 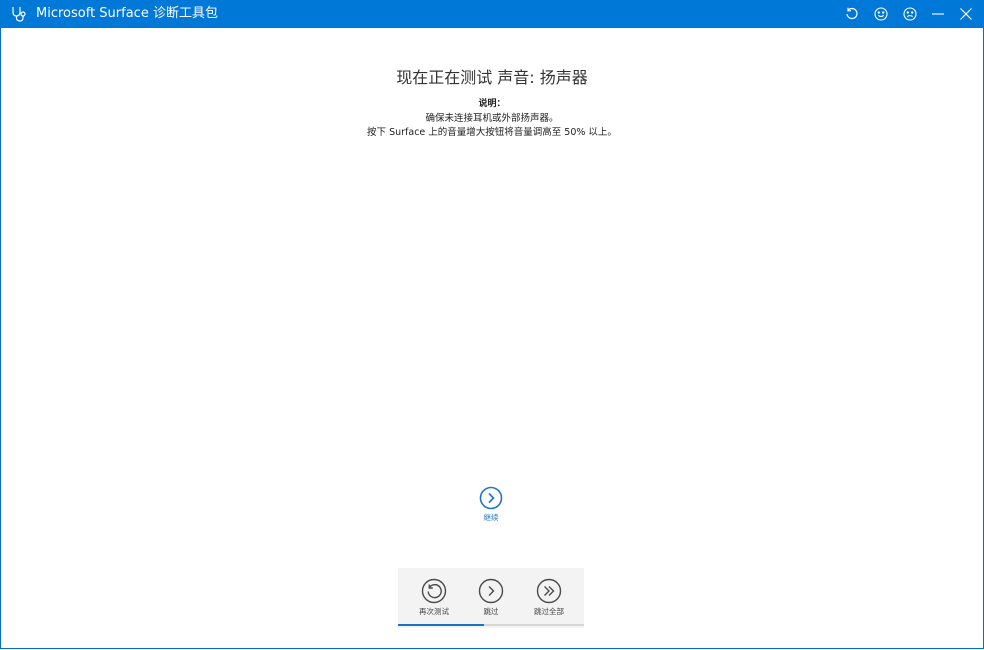 What do you see at coordinates (492, 104) in the screenshot?
I see `instructions-label: 说明：` at bounding box center [492, 104].